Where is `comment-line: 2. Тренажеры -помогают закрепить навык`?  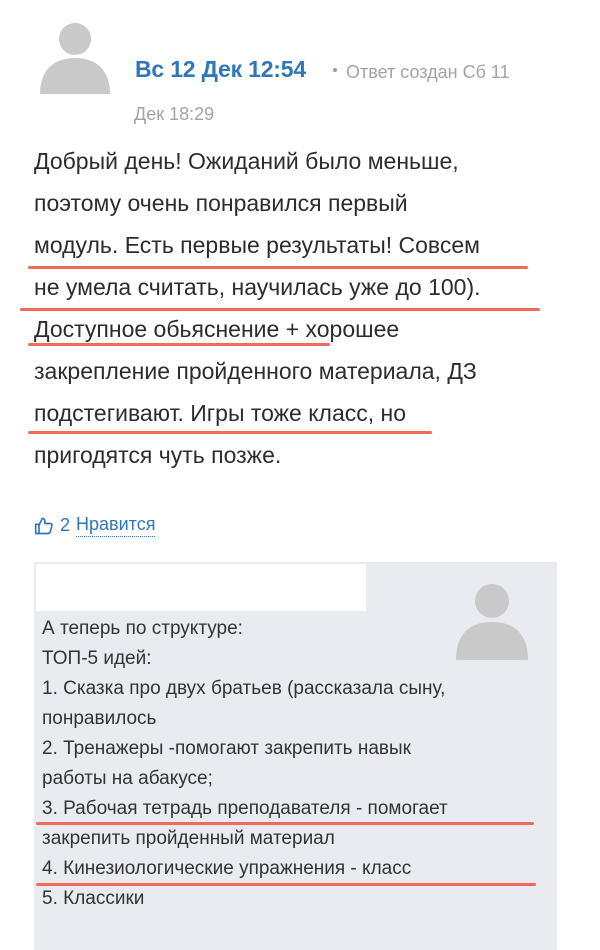
comment-line: 2. Тренажеры -помогают закрепить навык is located at coordinates (226, 748).